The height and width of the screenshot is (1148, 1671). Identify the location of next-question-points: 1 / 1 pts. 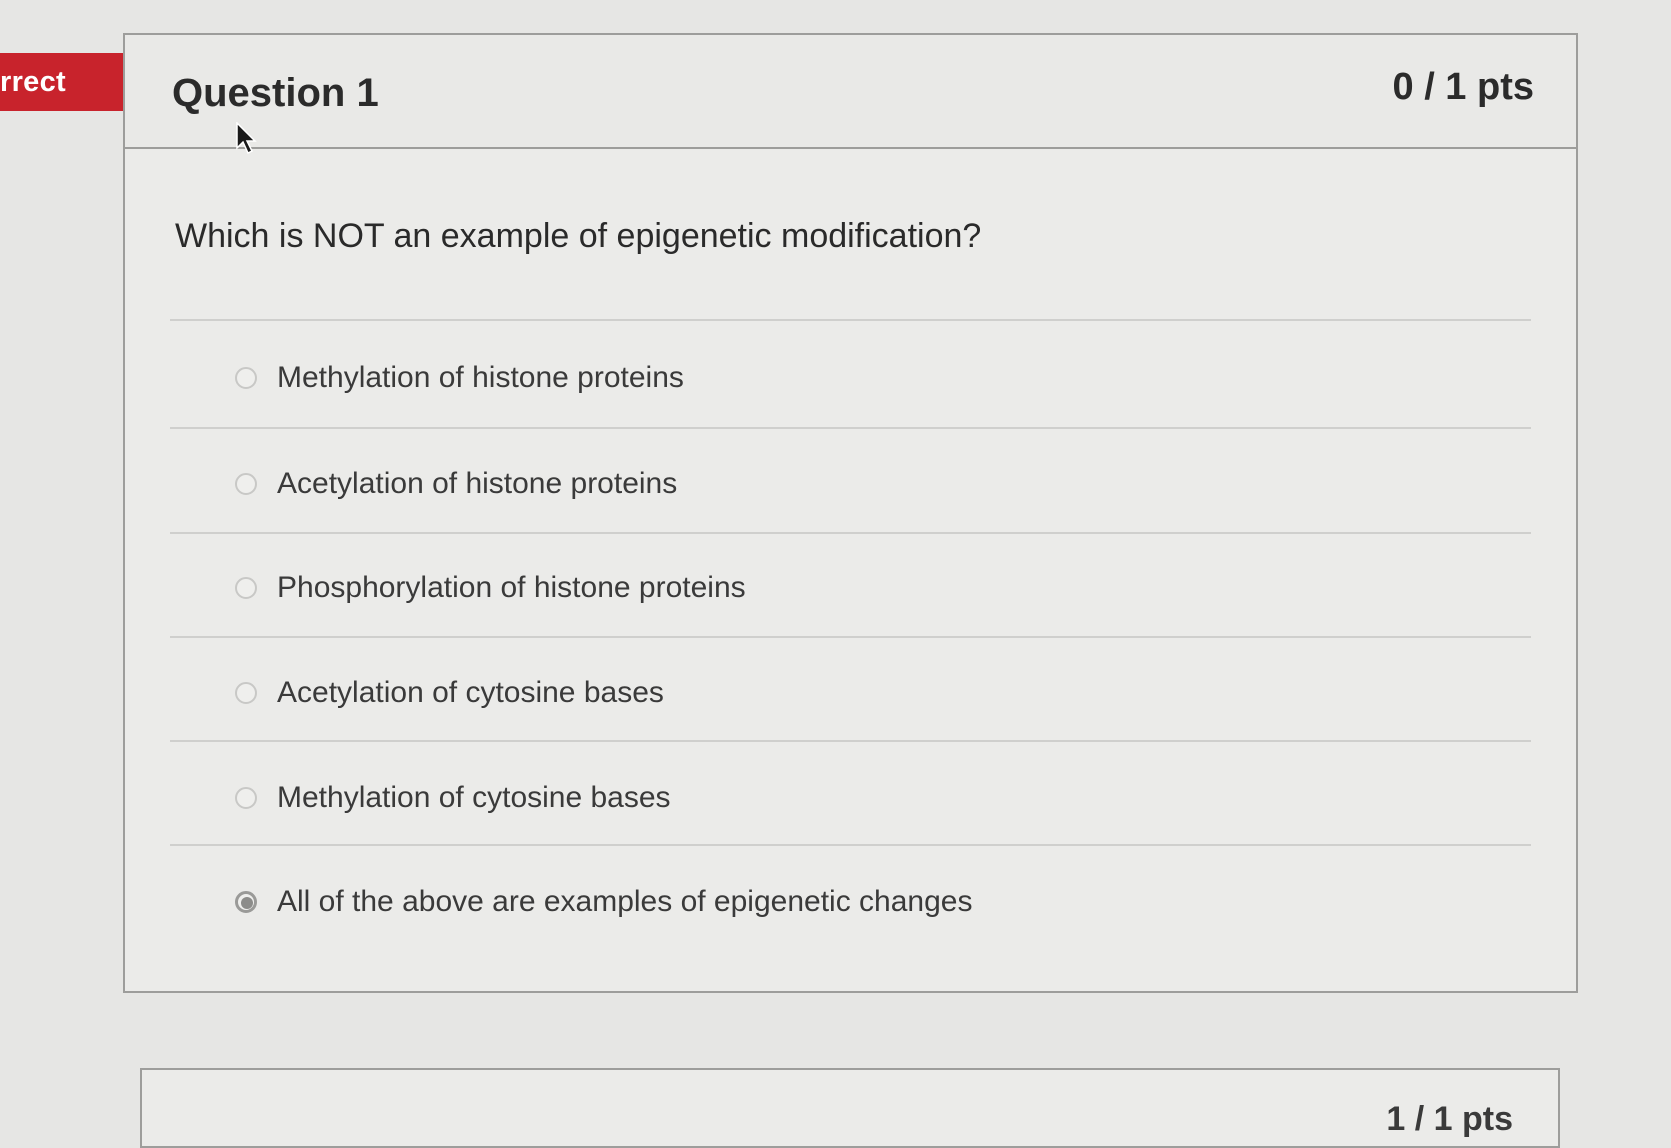
(1449, 1119).